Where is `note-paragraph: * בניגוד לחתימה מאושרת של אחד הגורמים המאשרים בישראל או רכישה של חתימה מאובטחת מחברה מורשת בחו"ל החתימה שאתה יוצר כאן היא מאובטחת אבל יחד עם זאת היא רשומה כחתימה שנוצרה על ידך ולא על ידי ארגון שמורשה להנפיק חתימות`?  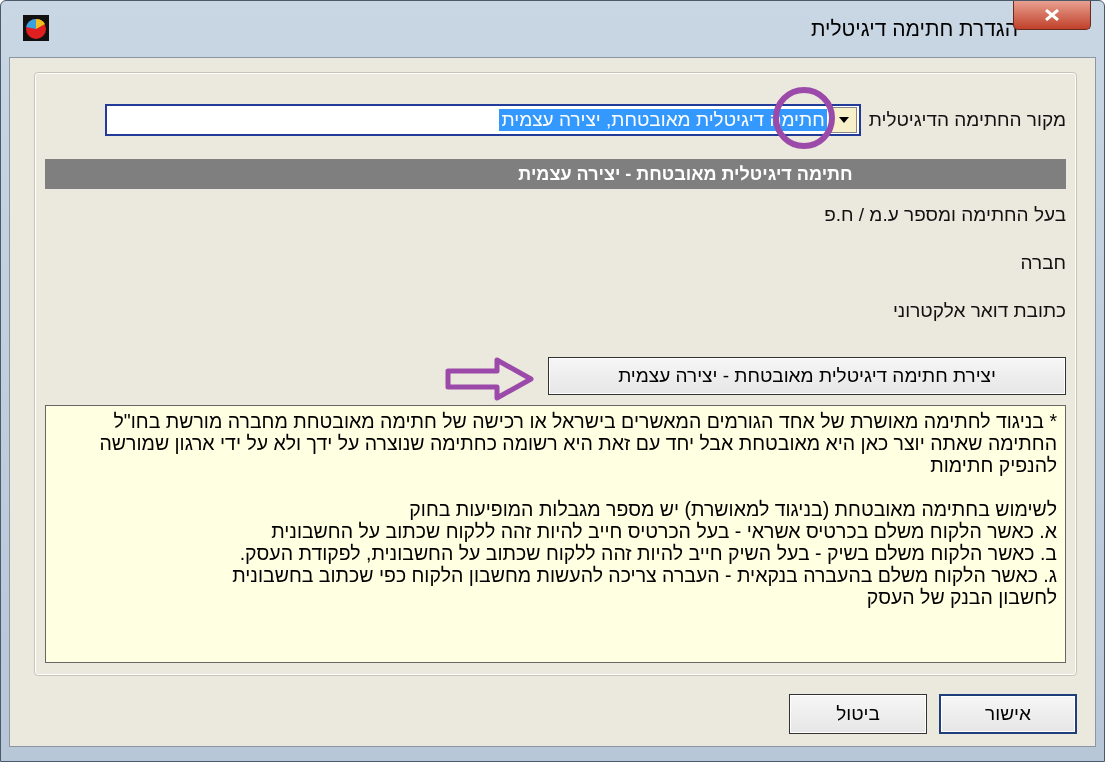 note-paragraph: * בניגוד לחתימה מאושרת של אחד הגורמים המאשרים בישראל או רכישה של חתימה מאובטחת מחברה מורשת בחו"ל החתימה שאתה יוצר כאן היא מאובטחת אבל יחד עם זאת היא רשומה כחתימה שנוצרה על ידך ולא על ידי ארגון שמורשה להנפיק חתימות is located at coordinates (577, 443).